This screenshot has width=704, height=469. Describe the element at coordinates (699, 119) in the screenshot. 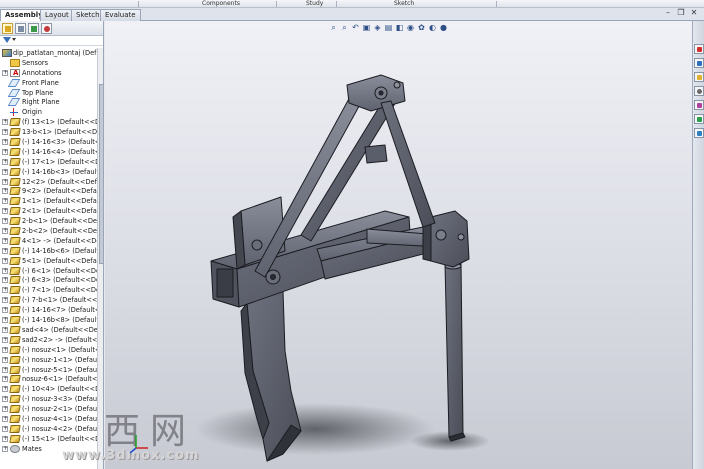

I see `appearances-button` at that location.